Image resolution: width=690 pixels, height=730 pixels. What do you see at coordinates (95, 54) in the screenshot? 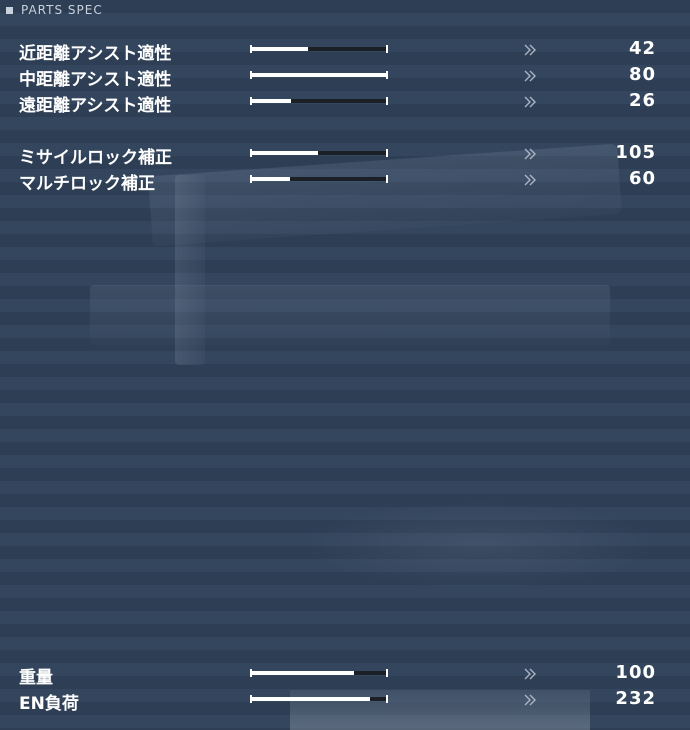
I see `stat-label: 近距離アシスト適性` at bounding box center [95, 54].